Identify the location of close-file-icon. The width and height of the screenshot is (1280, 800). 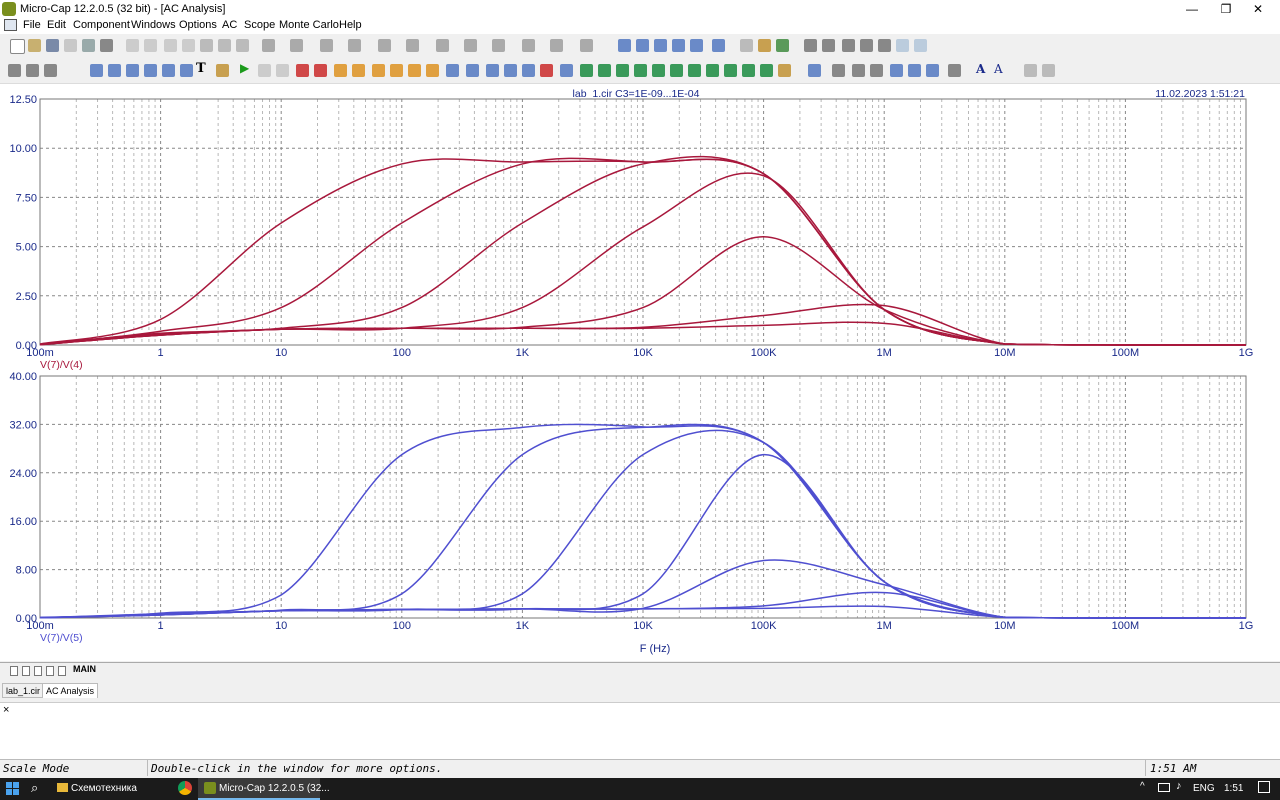
(70, 45).